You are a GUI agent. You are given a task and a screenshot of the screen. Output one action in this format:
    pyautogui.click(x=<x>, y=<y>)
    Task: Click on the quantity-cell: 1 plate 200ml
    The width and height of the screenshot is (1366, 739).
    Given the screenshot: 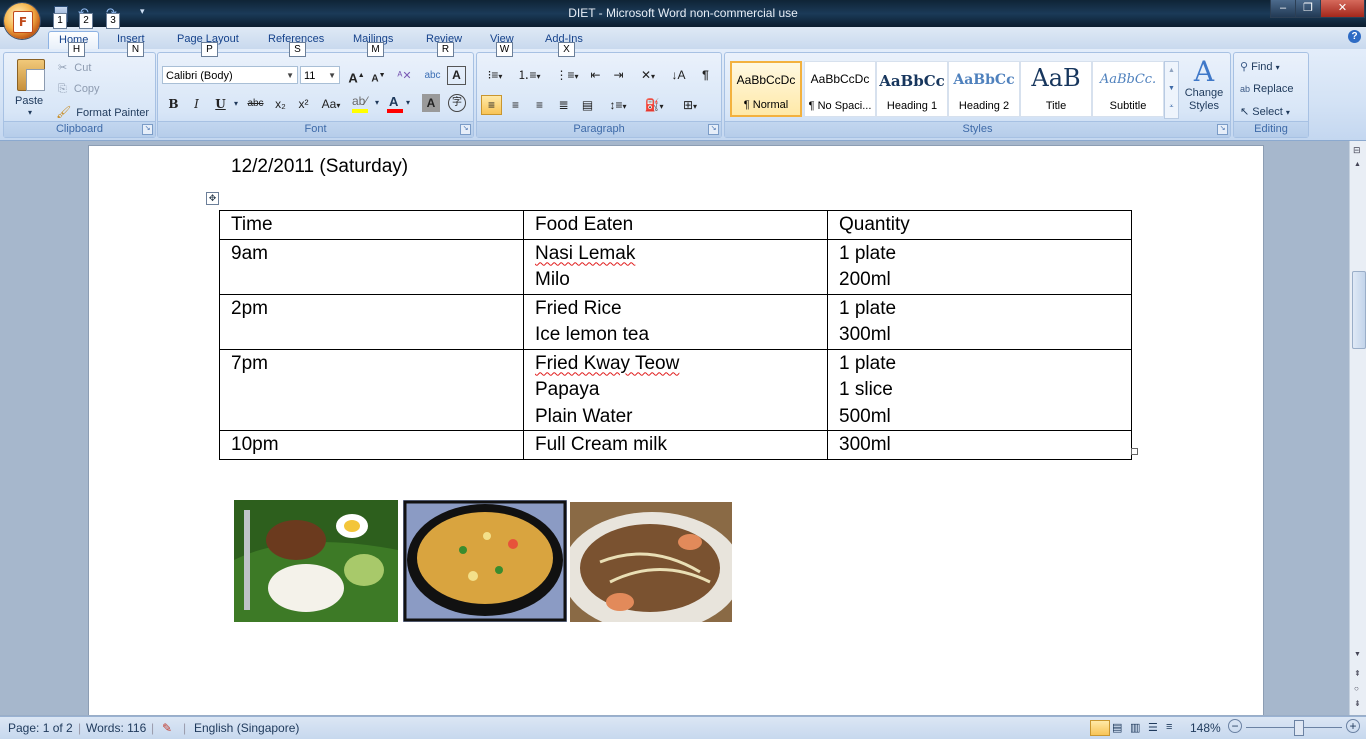 What is the action you would take?
    pyautogui.click(x=979, y=266)
    